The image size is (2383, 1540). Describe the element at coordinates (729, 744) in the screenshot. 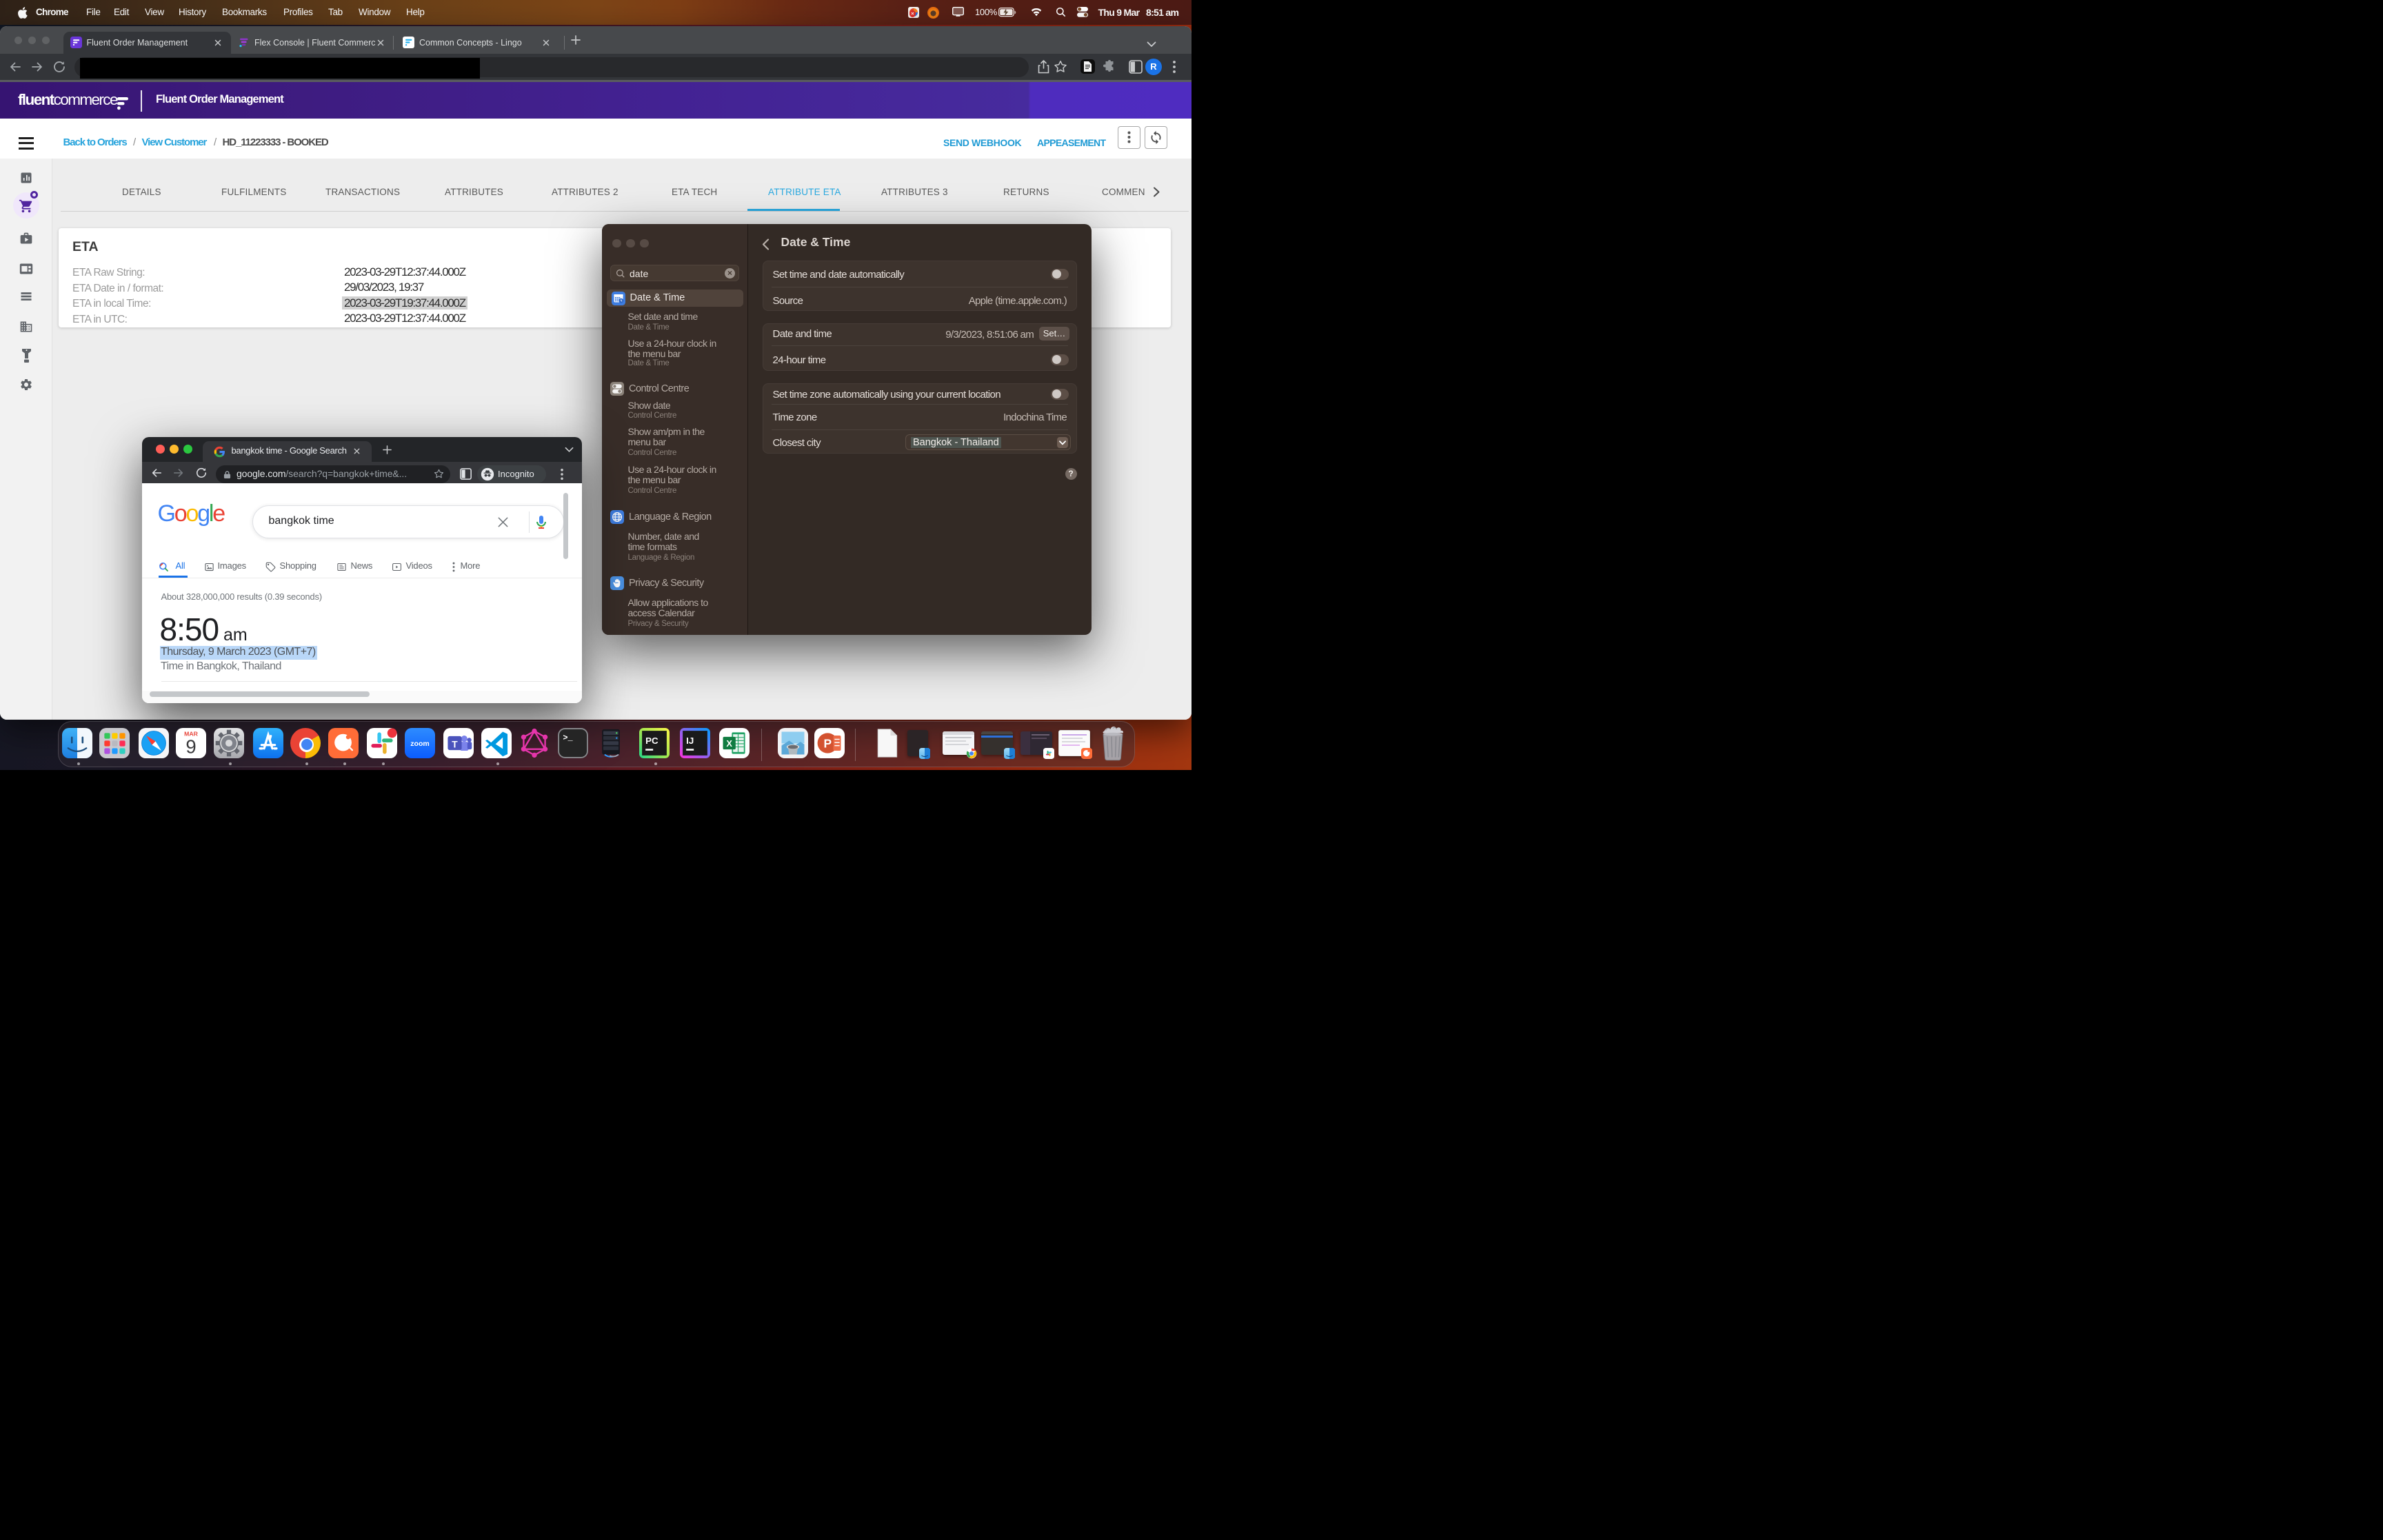

I see `svg-text: X` at that location.